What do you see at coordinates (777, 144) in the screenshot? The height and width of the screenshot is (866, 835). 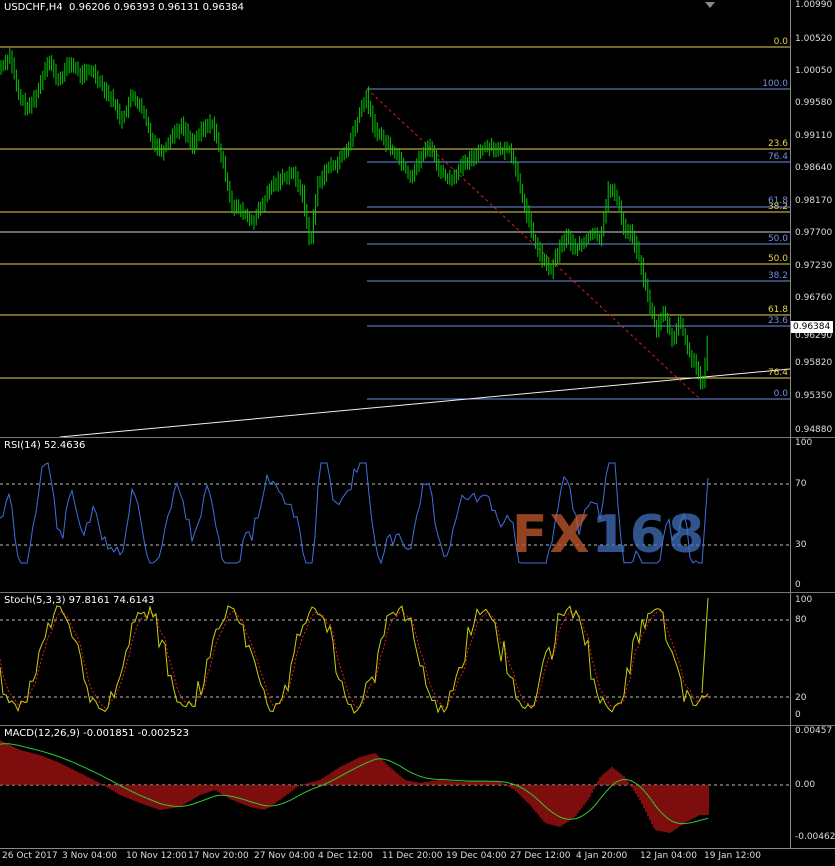 I see `fib-yellow-label: 23.6` at bounding box center [777, 144].